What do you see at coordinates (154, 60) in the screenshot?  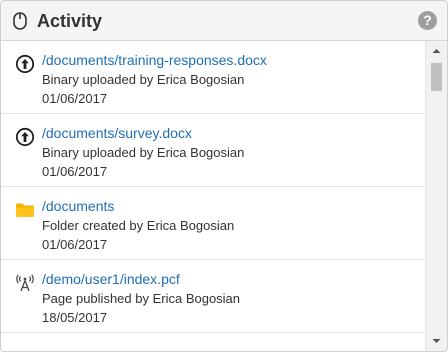 I see `item-path-link: /documents/training-responses.docx` at bounding box center [154, 60].